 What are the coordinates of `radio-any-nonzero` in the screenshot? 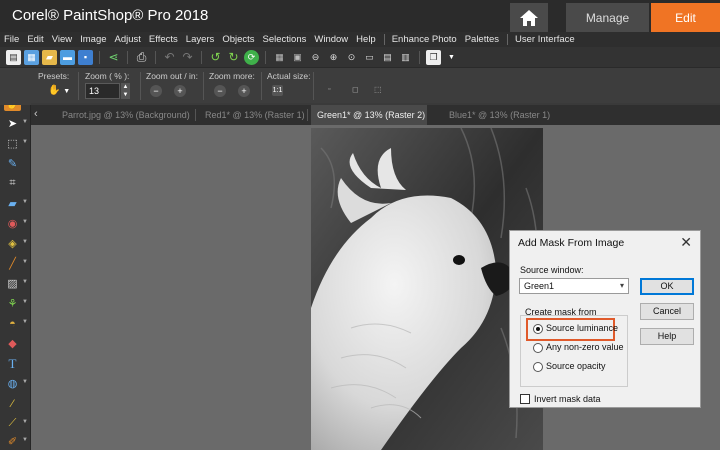 It's located at (538, 348).